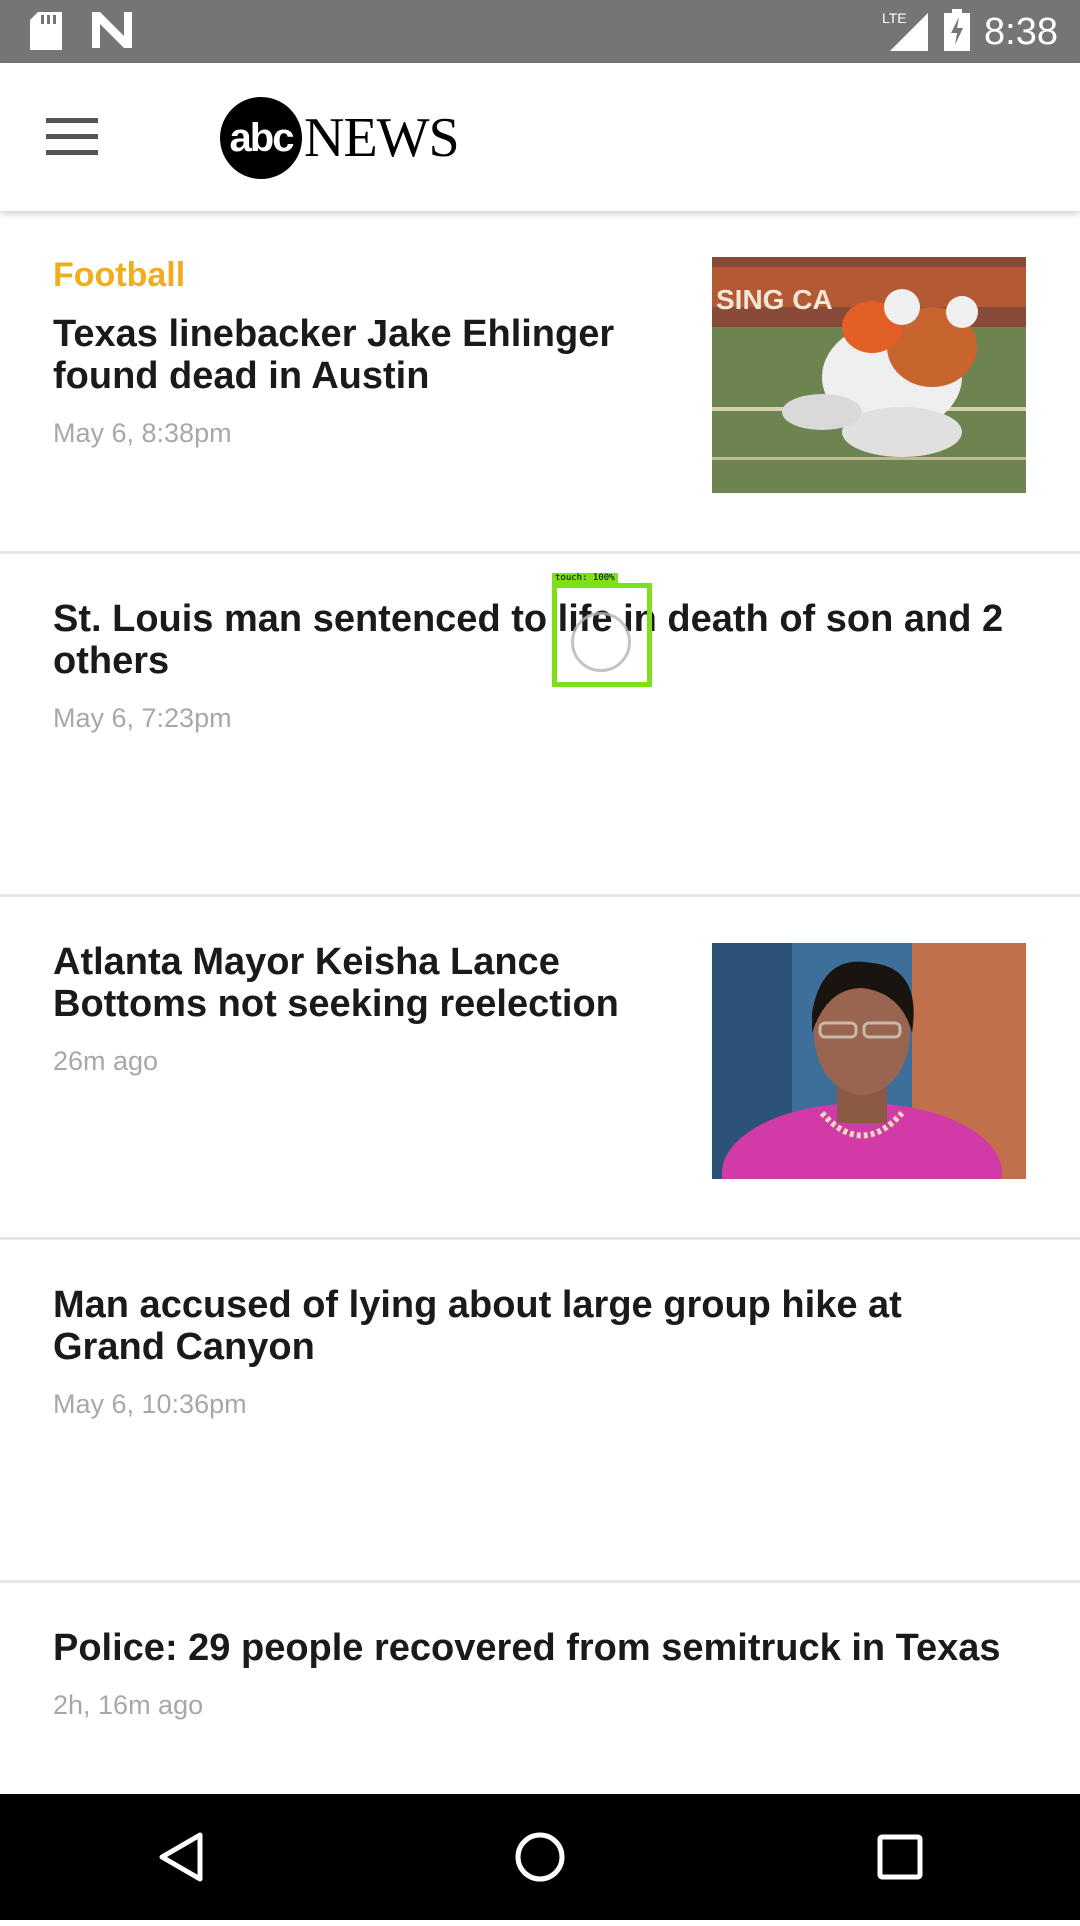 The height and width of the screenshot is (1926, 1080). Describe the element at coordinates (382, 138) in the screenshot. I see `logo-word: NEWS` at that location.